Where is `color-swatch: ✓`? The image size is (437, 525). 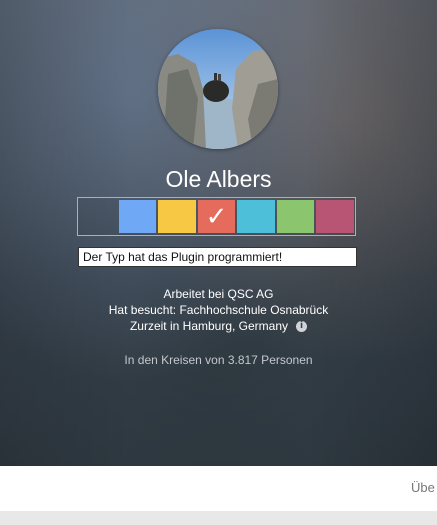
color-swatch: ✓ is located at coordinates (216, 216).